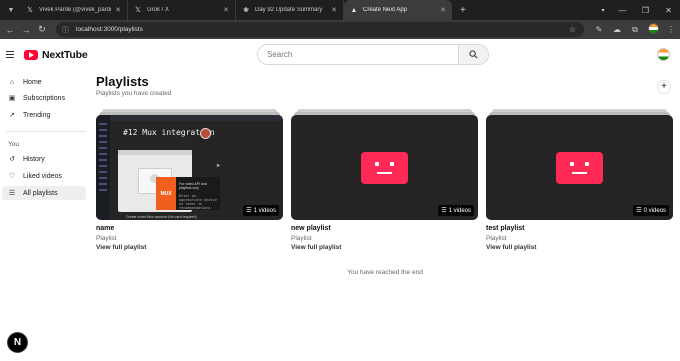 The height and width of the screenshot is (361, 680). Describe the element at coordinates (12, 176) in the screenshot. I see `thumbs-up-icon: ♡` at that location.